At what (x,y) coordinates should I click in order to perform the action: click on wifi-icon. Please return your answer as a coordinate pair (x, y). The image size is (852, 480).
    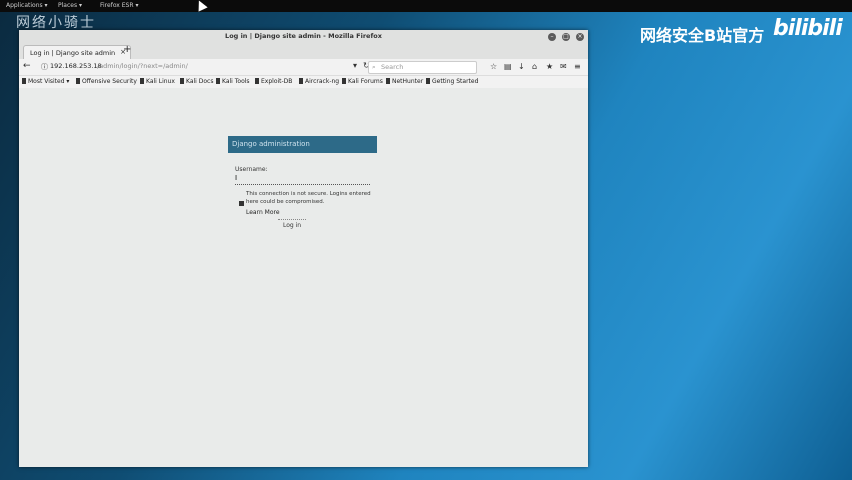
    Looking at the image, I should click on (301, 81).